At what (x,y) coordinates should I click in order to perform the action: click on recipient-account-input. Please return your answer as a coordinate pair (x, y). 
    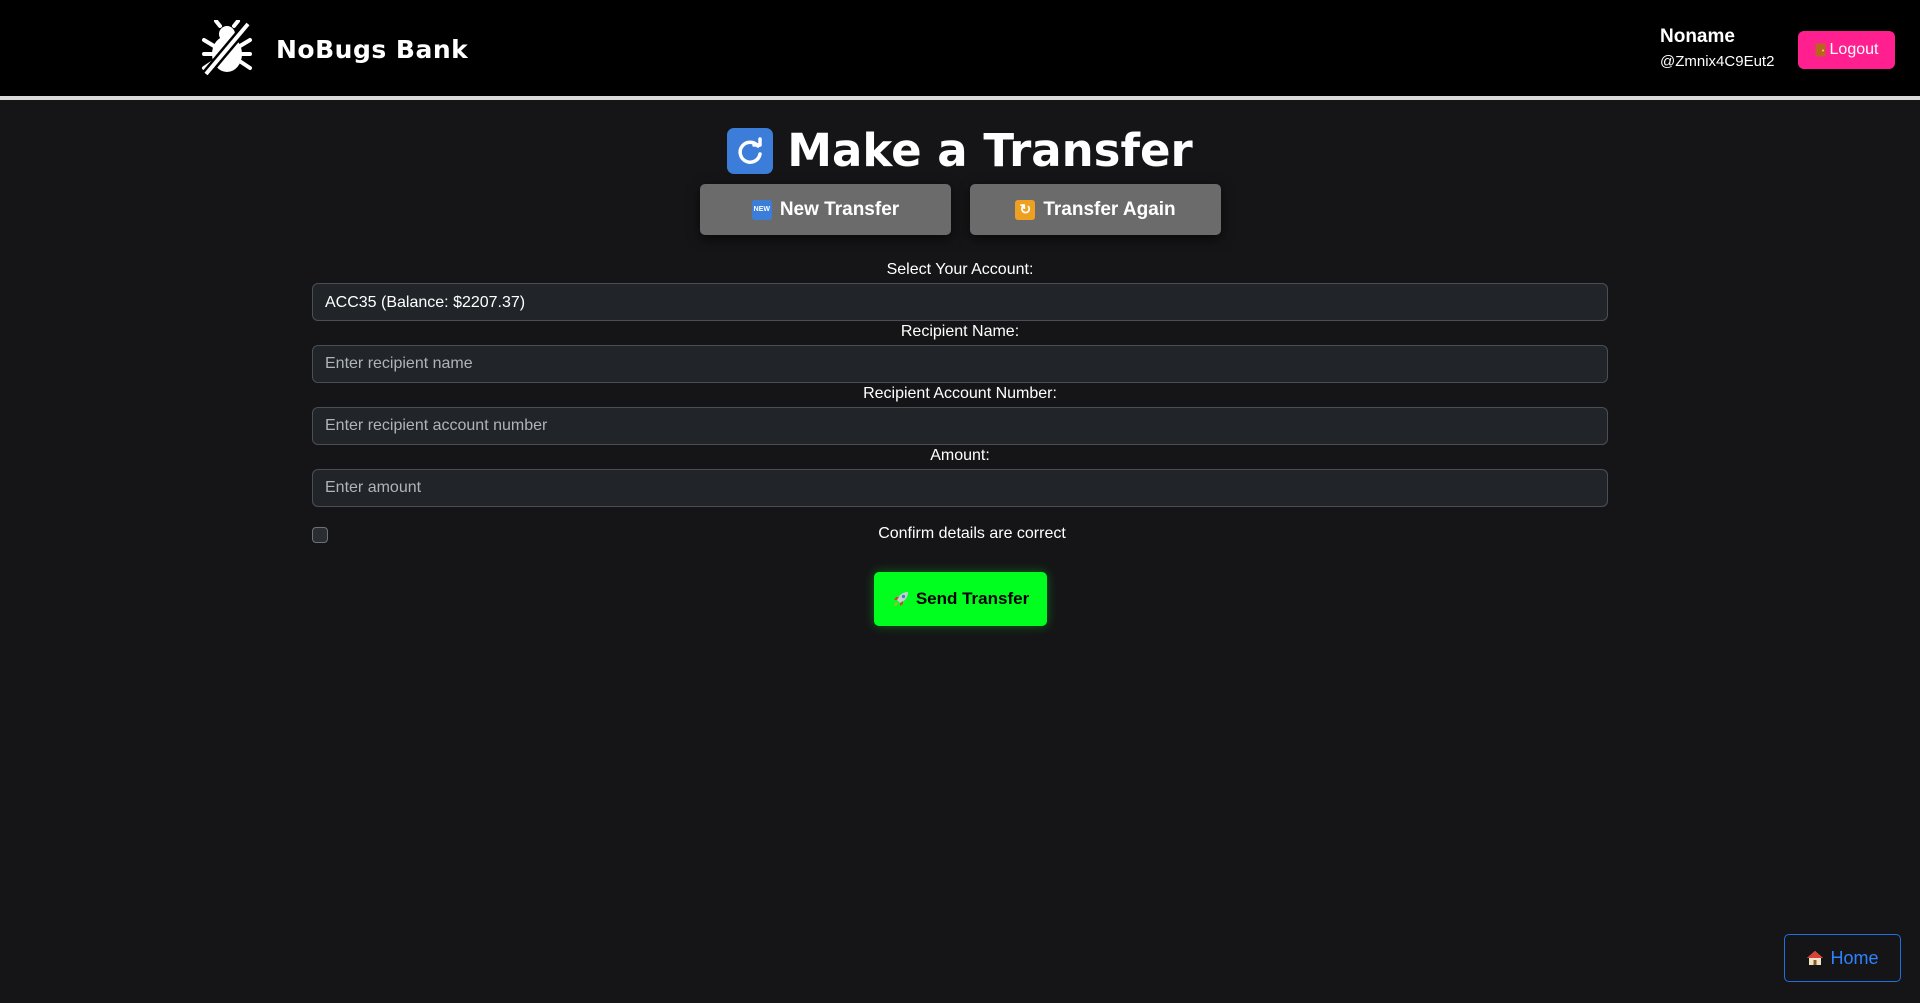
    Looking at the image, I should click on (960, 426).